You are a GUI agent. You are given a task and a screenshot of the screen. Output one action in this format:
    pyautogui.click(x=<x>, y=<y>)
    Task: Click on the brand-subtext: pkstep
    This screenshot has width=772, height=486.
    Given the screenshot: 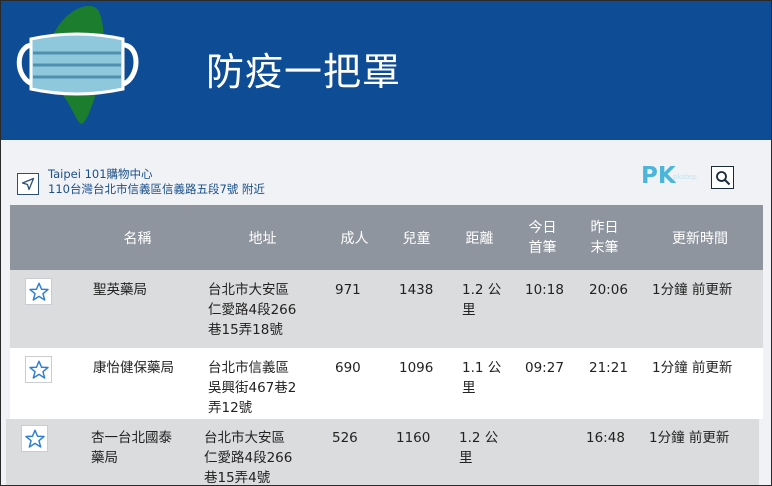 What is the action you would take?
    pyautogui.click(x=685, y=177)
    